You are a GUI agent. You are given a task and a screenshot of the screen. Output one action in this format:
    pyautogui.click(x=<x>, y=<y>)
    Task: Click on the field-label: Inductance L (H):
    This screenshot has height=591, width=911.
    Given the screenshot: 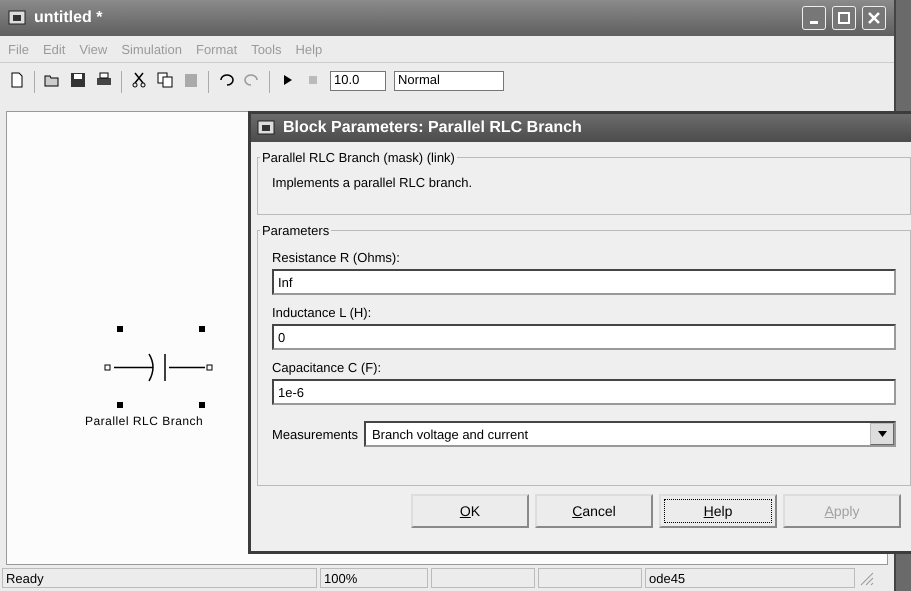 What is the action you would take?
    pyautogui.click(x=322, y=312)
    